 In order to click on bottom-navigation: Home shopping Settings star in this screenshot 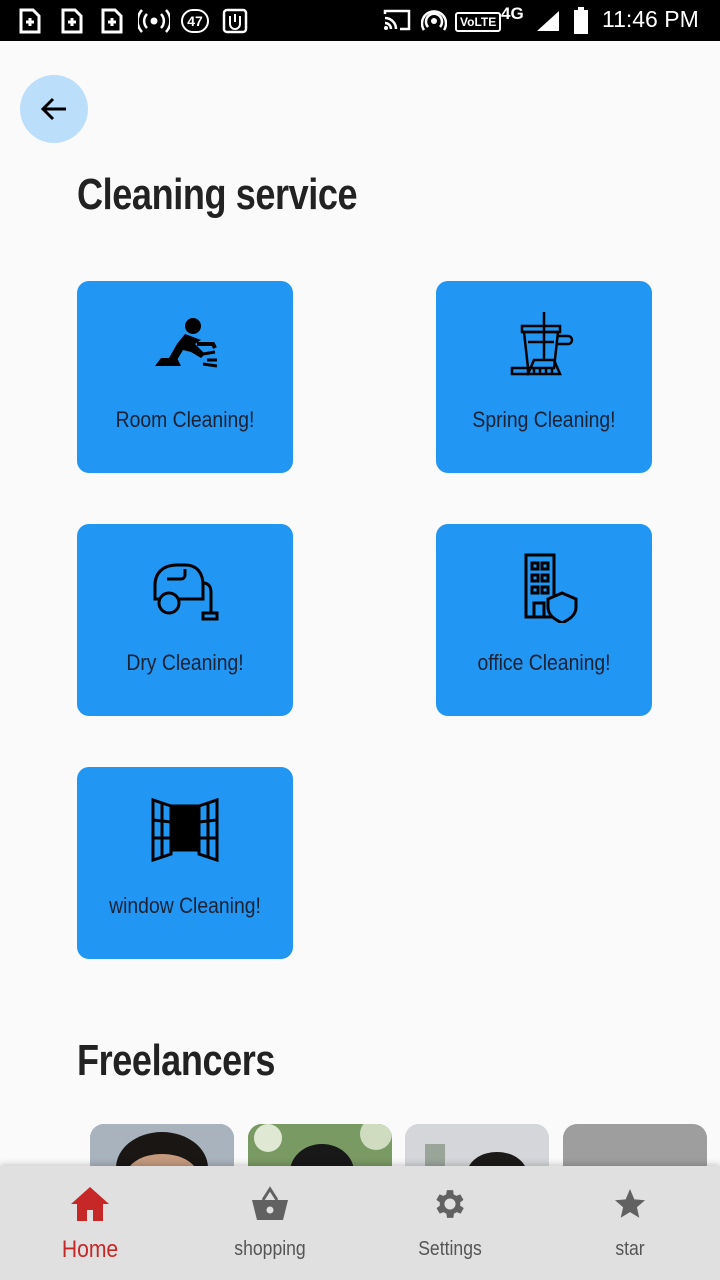, I will do `click(360, 1223)`.